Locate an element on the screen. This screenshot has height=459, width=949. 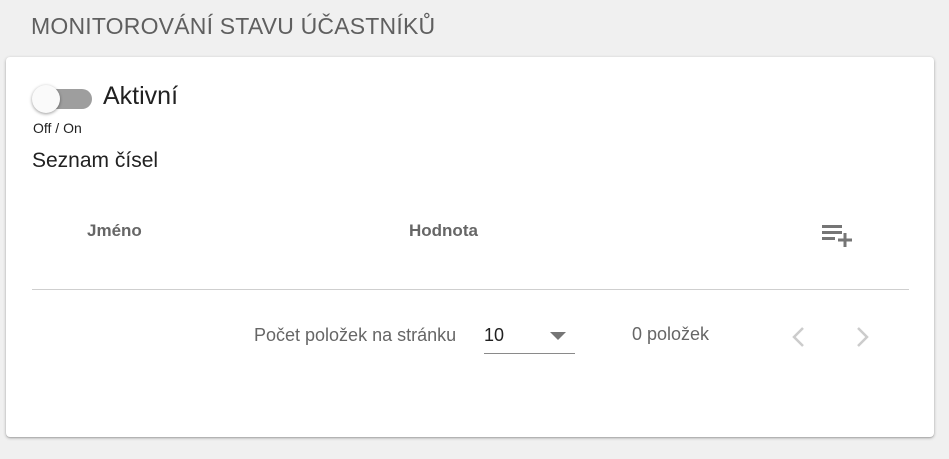
active-toggle is located at coordinates (62, 99).